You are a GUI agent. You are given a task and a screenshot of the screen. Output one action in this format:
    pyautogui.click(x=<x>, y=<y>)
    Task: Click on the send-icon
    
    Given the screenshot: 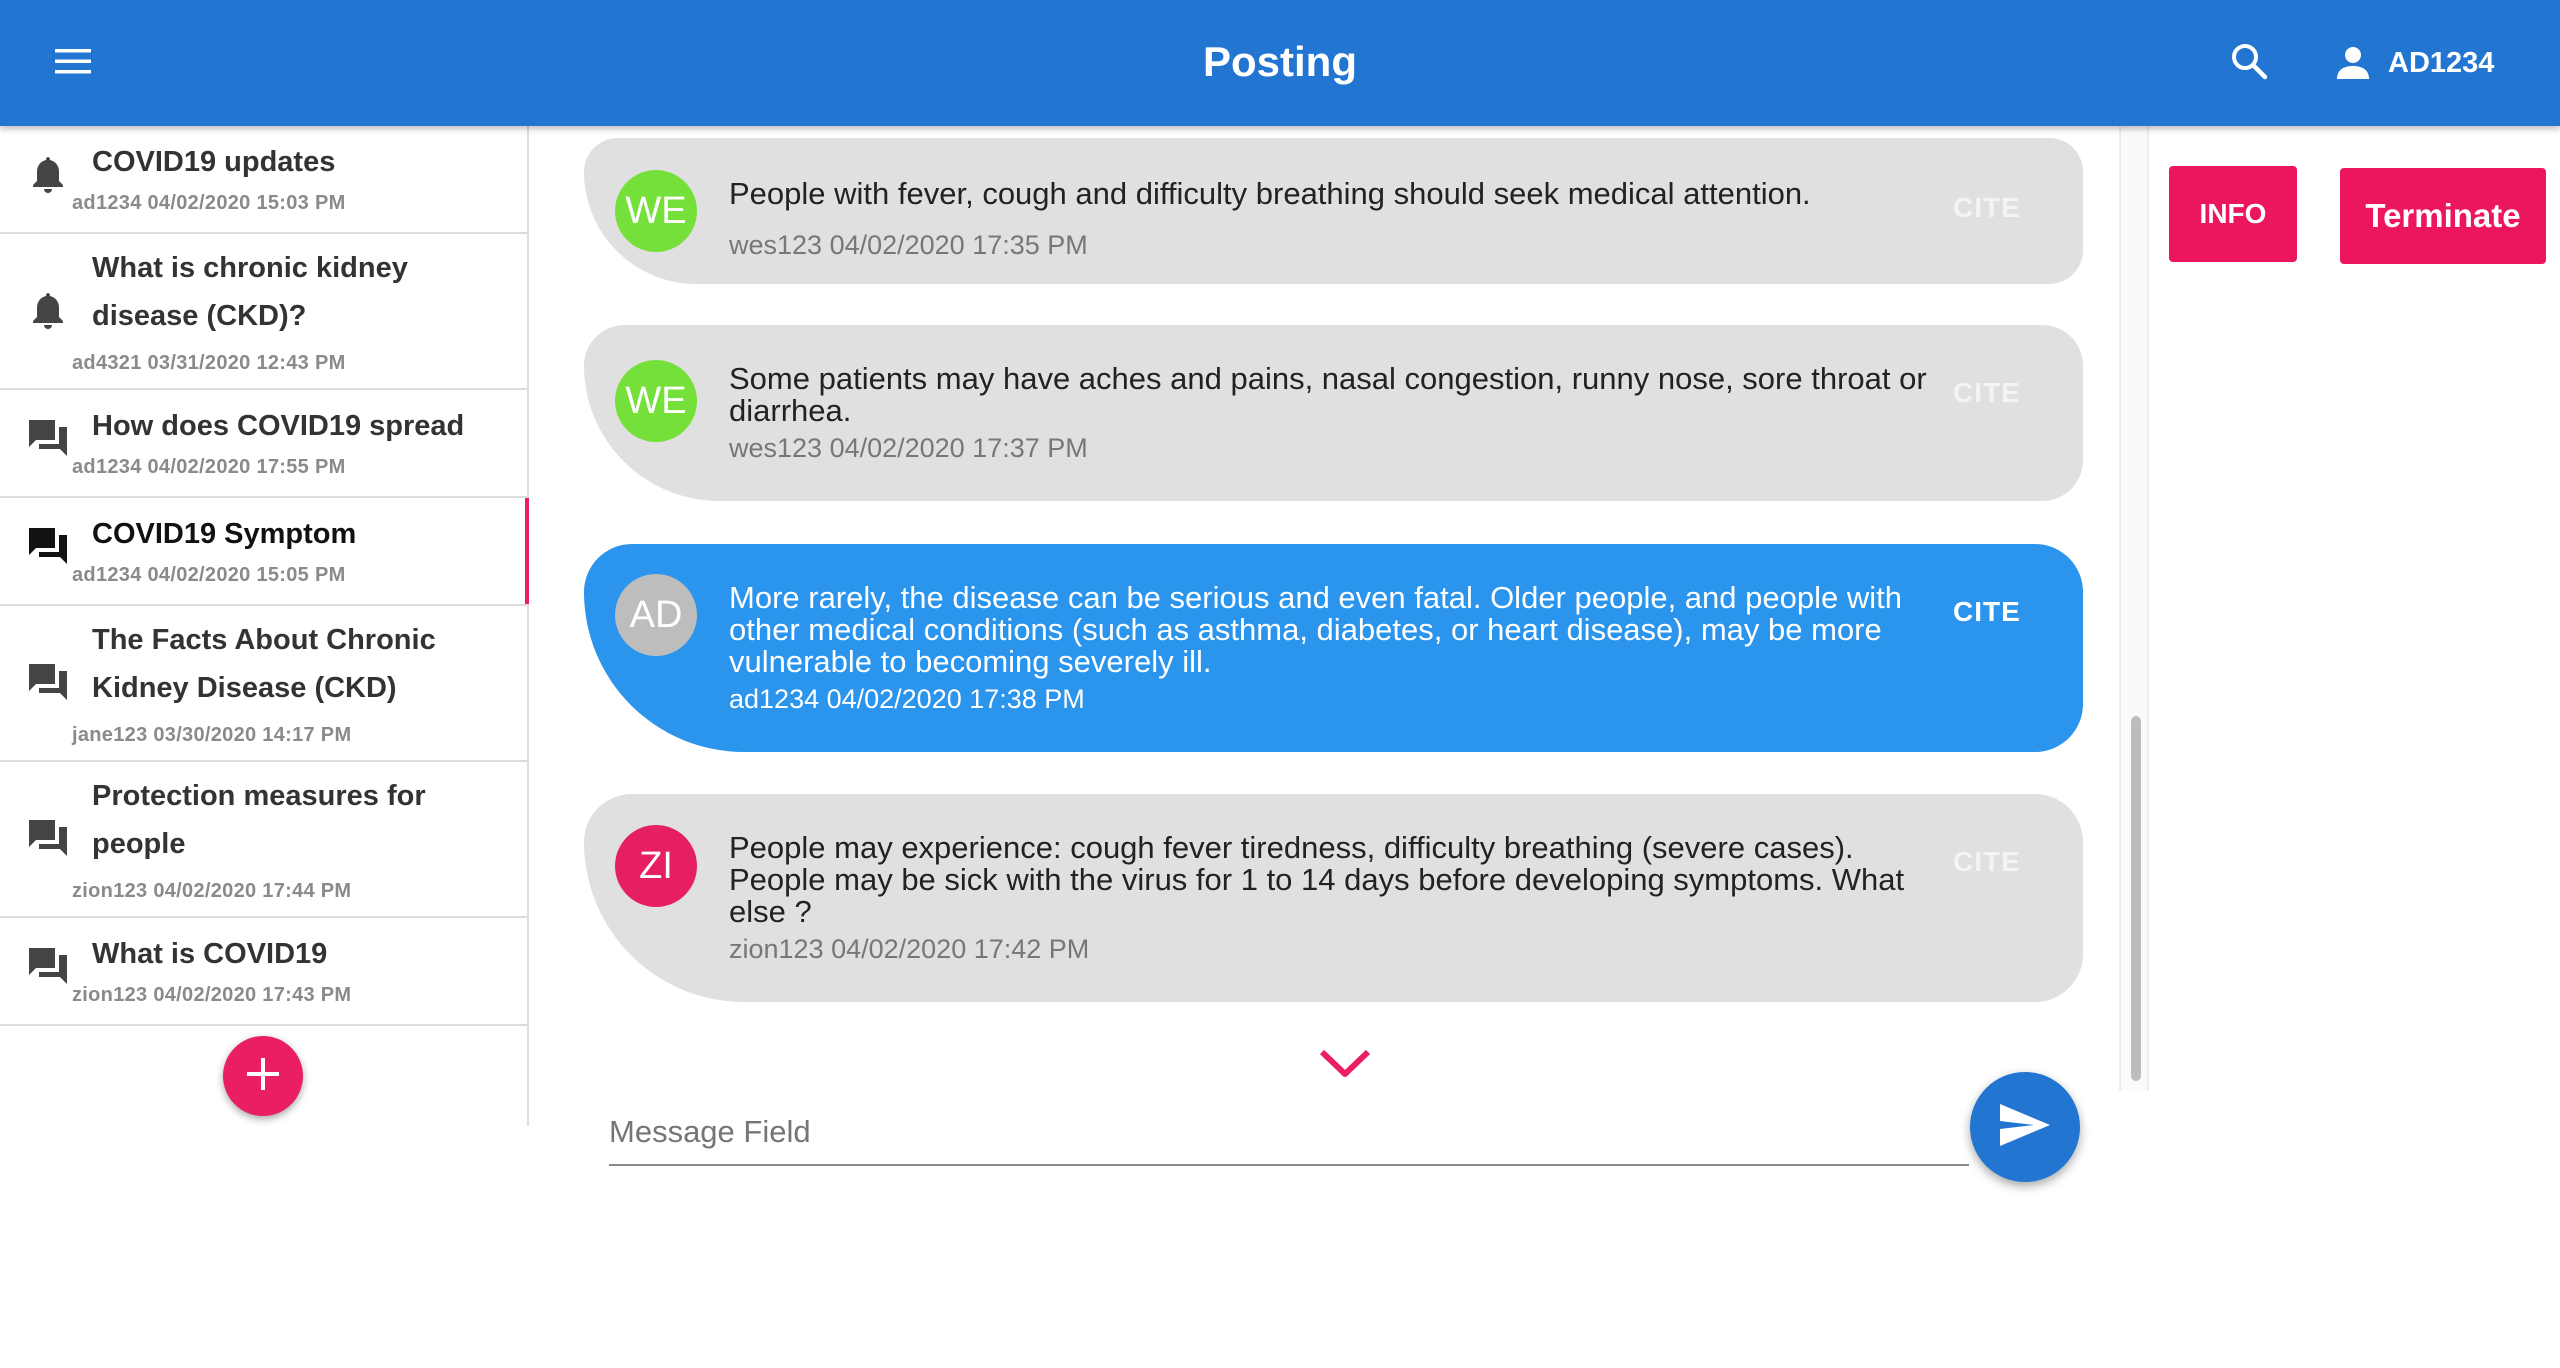 What is the action you would take?
    pyautogui.click(x=2025, y=1127)
    